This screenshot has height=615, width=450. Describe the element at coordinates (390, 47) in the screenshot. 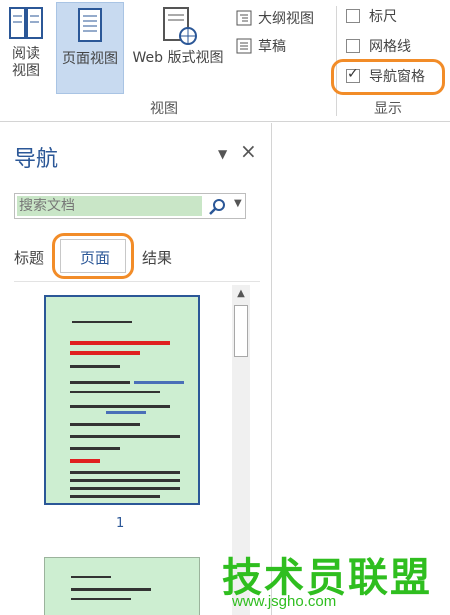

I see `gridlines-label: 网格线` at that location.